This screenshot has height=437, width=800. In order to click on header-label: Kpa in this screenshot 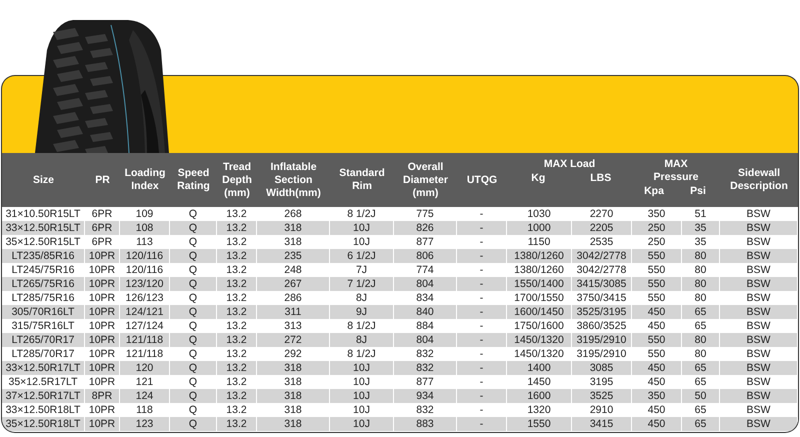, I will do `click(654, 191)`.